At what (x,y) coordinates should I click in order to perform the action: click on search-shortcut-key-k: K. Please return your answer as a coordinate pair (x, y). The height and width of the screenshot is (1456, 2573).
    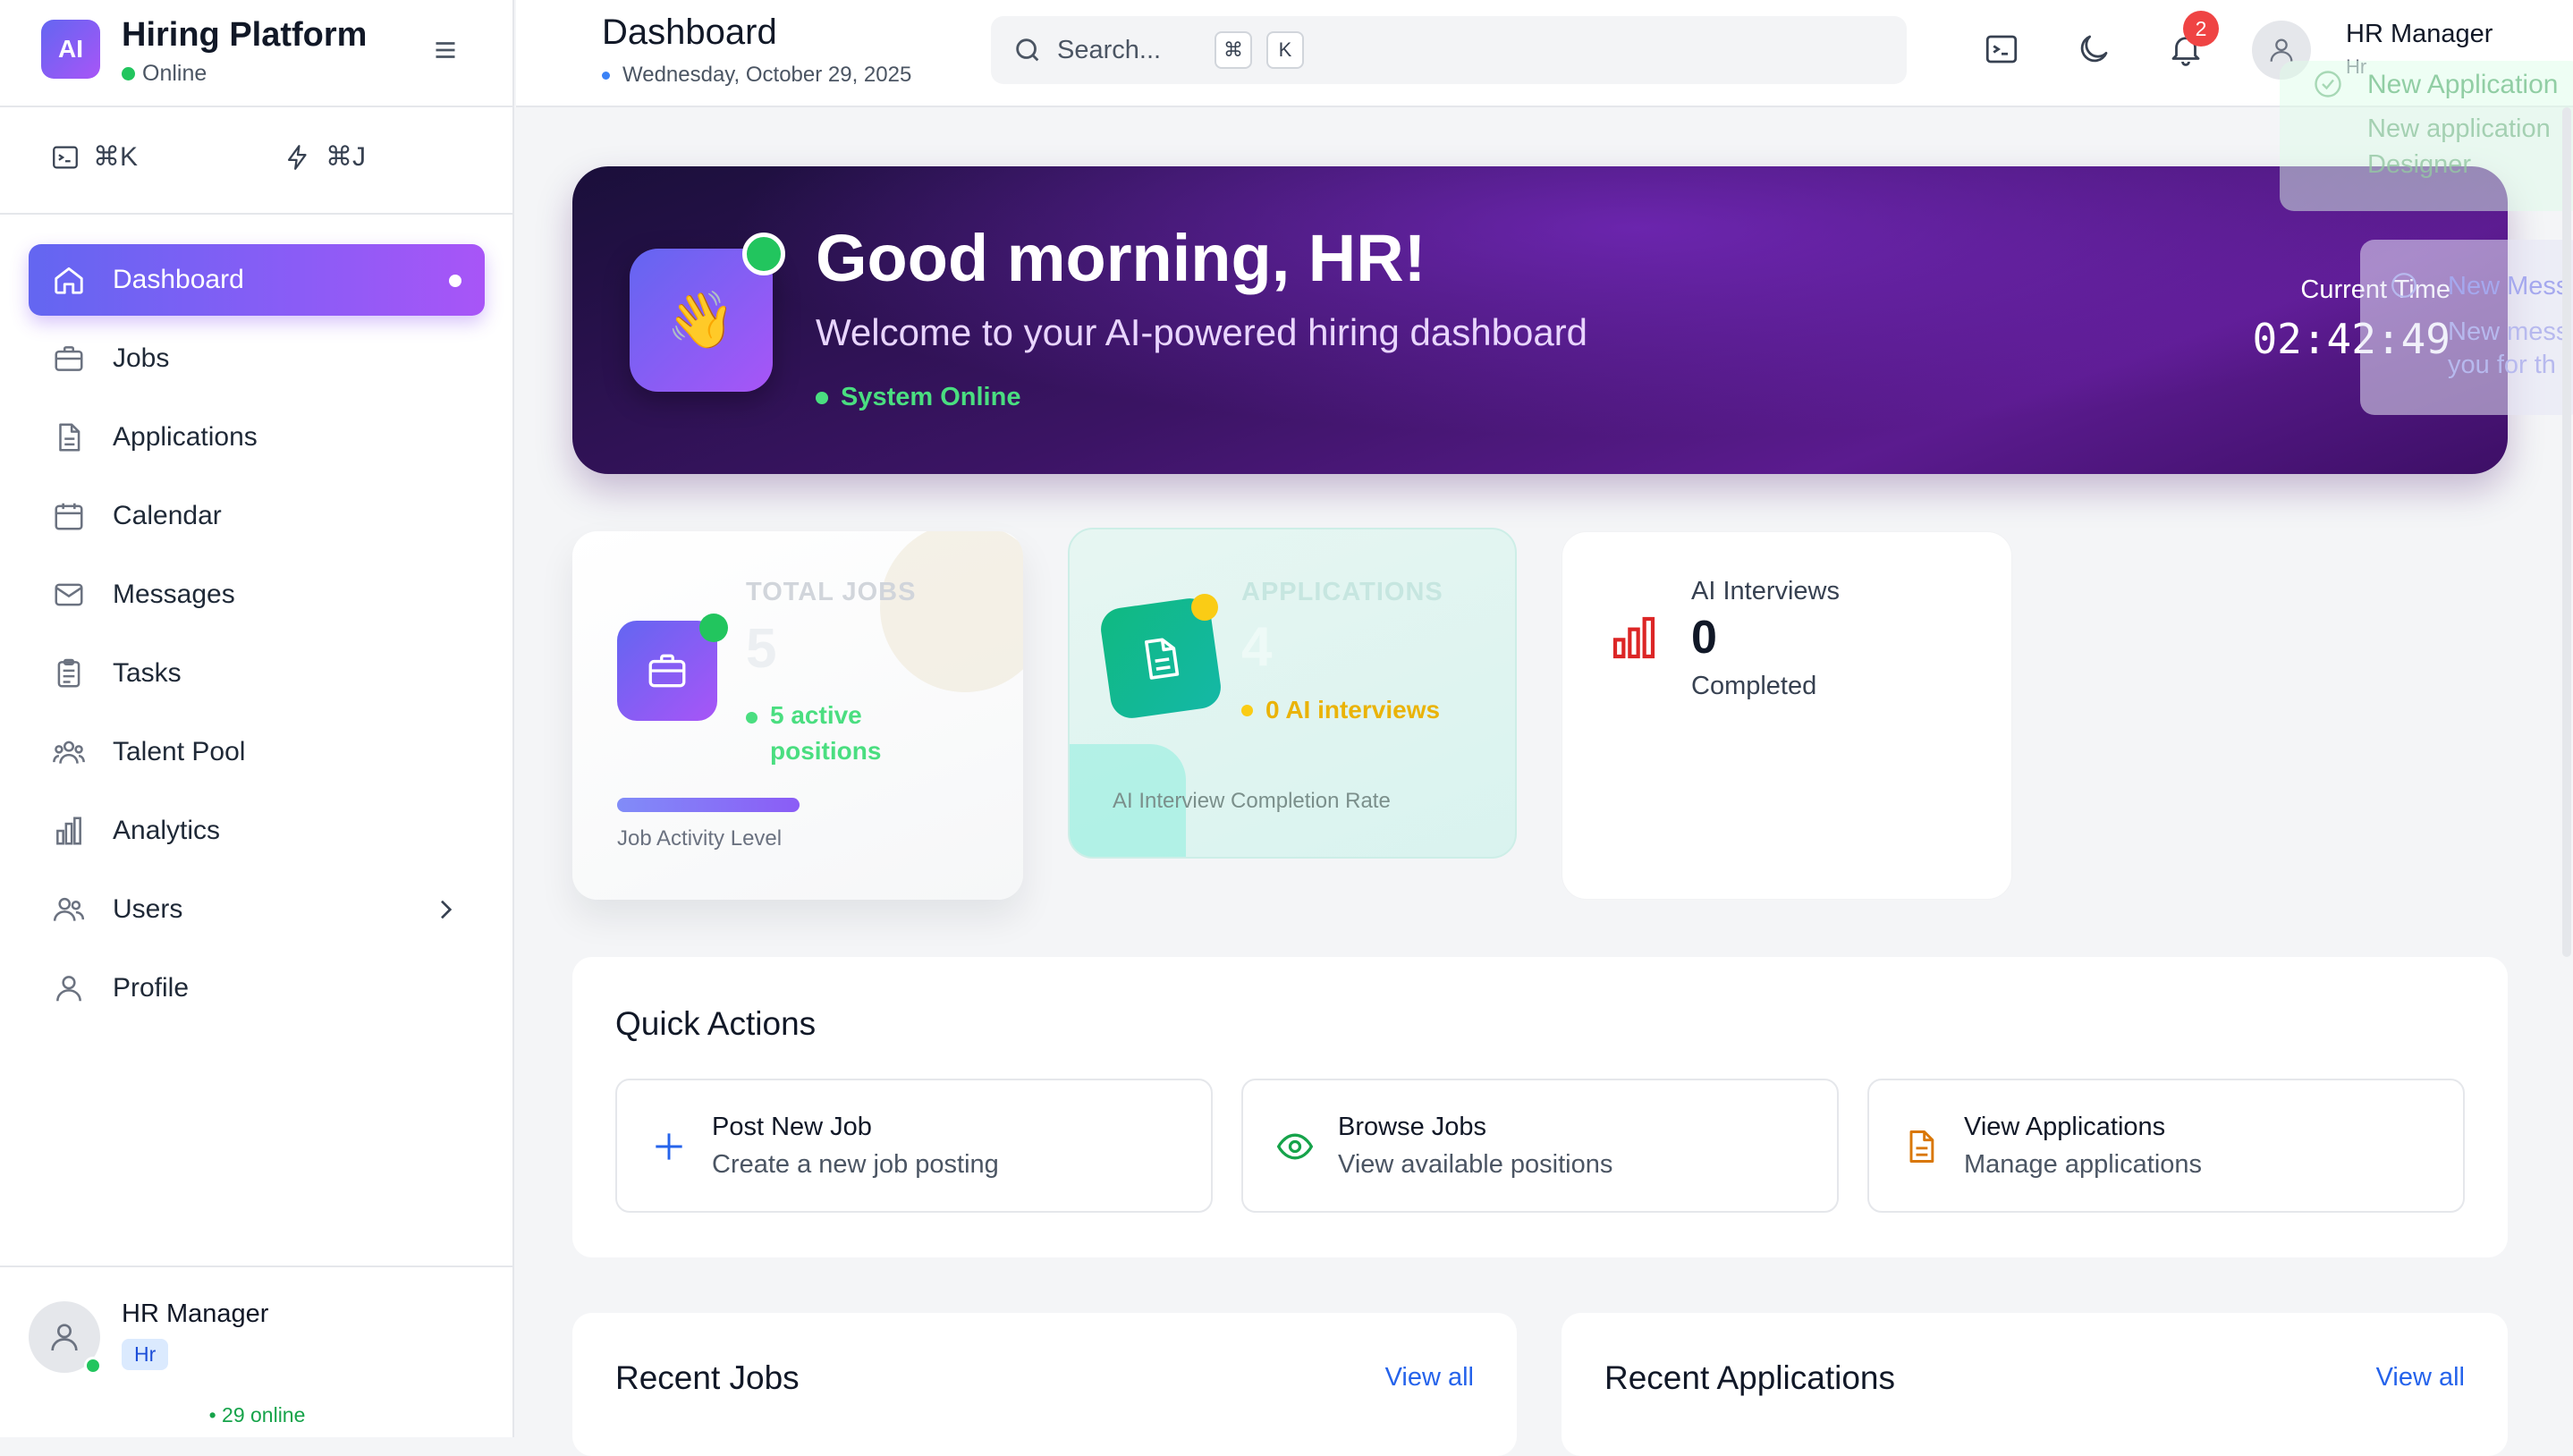
    Looking at the image, I should click on (1285, 50).